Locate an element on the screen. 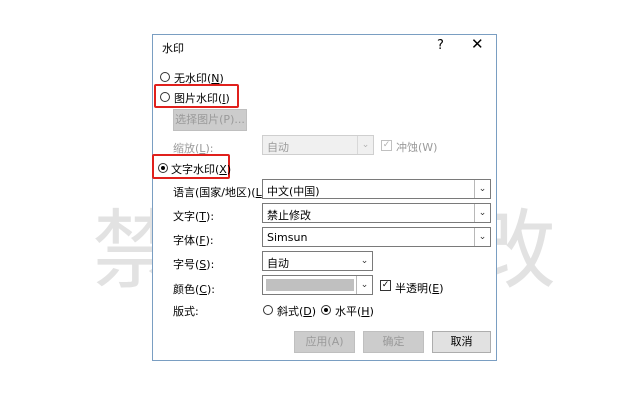 The width and height of the screenshot is (640, 394). ok-button: 确定 is located at coordinates (393, 342).